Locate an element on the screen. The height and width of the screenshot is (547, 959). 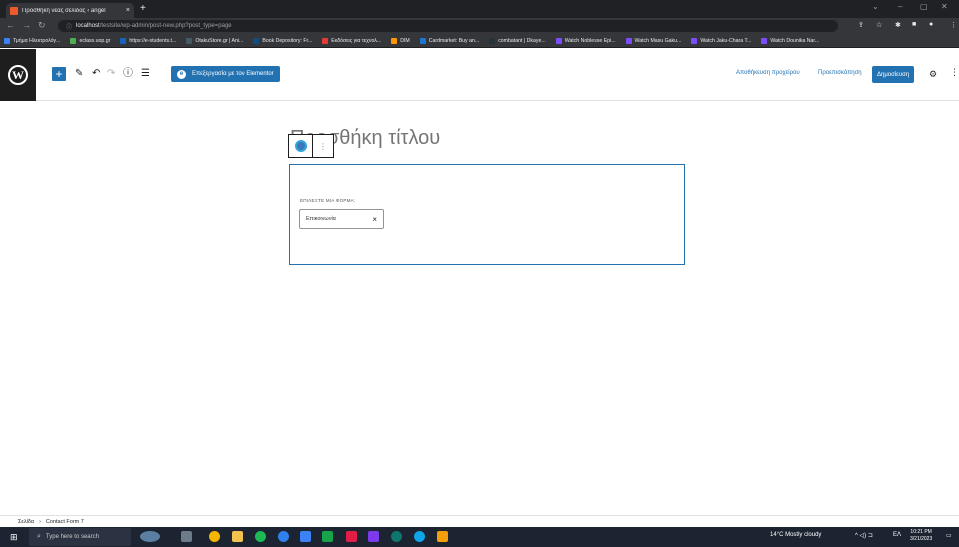
undo-icon: ↶ is located at coordinates (96, 74).